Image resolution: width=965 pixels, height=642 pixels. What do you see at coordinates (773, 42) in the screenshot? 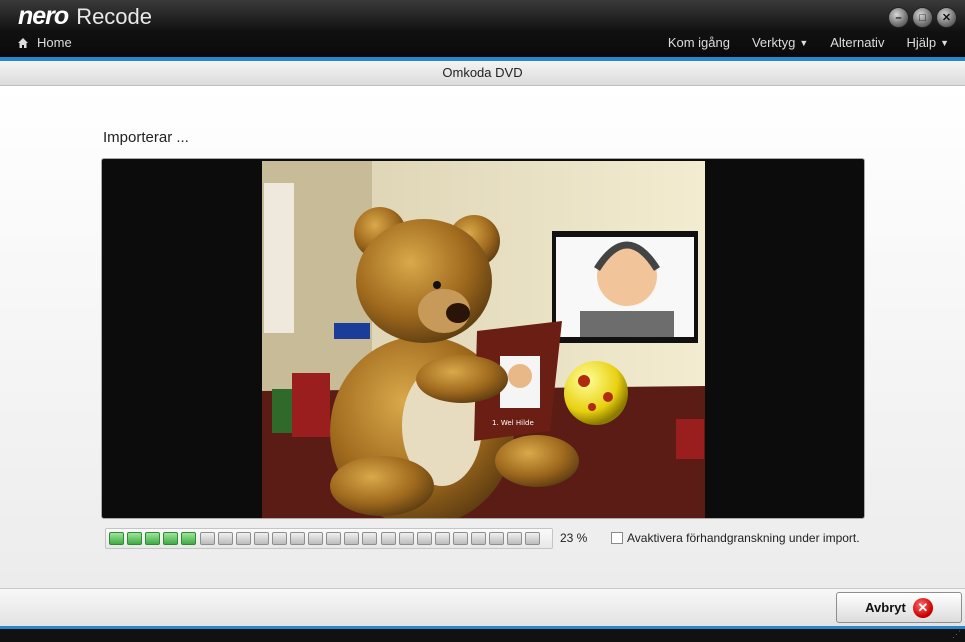
I see `menu-label: Verktyg` at bounding box center [773, 42].